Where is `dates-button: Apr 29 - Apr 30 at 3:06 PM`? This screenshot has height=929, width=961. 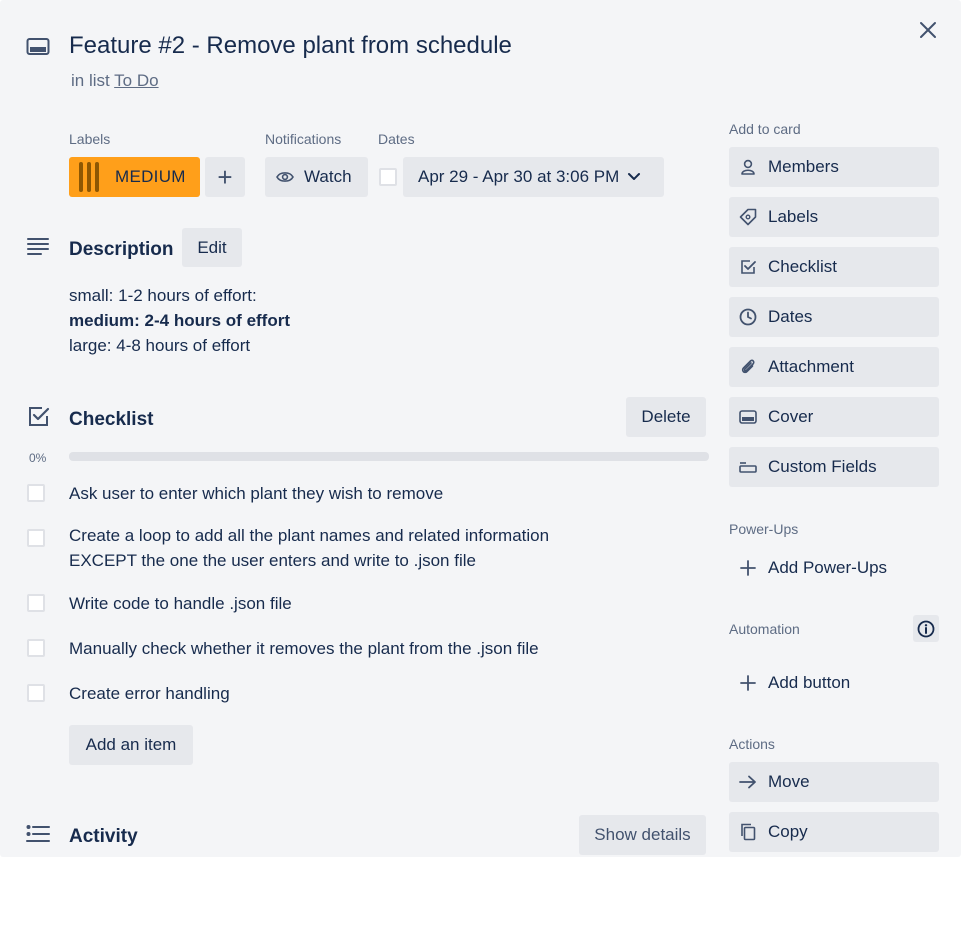 dates-button: Apr 29 - Apr 30 at 3:06 PM is located at coordinates (533, 177).